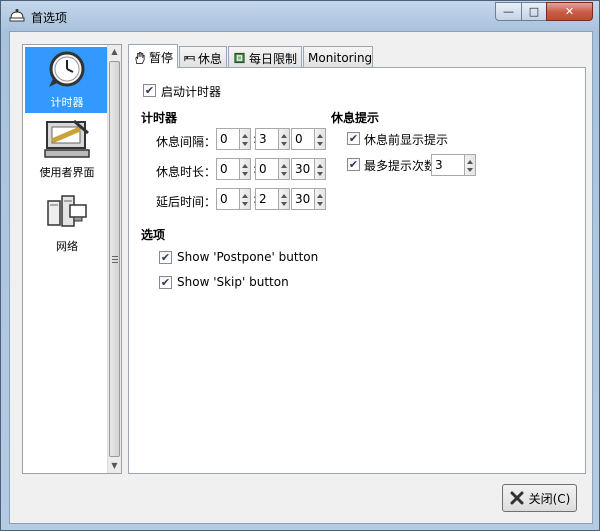 The width and height of the screenshot is (600, 531). I want to click on break-interval-hours-spinner: 0, so click(233, 139).